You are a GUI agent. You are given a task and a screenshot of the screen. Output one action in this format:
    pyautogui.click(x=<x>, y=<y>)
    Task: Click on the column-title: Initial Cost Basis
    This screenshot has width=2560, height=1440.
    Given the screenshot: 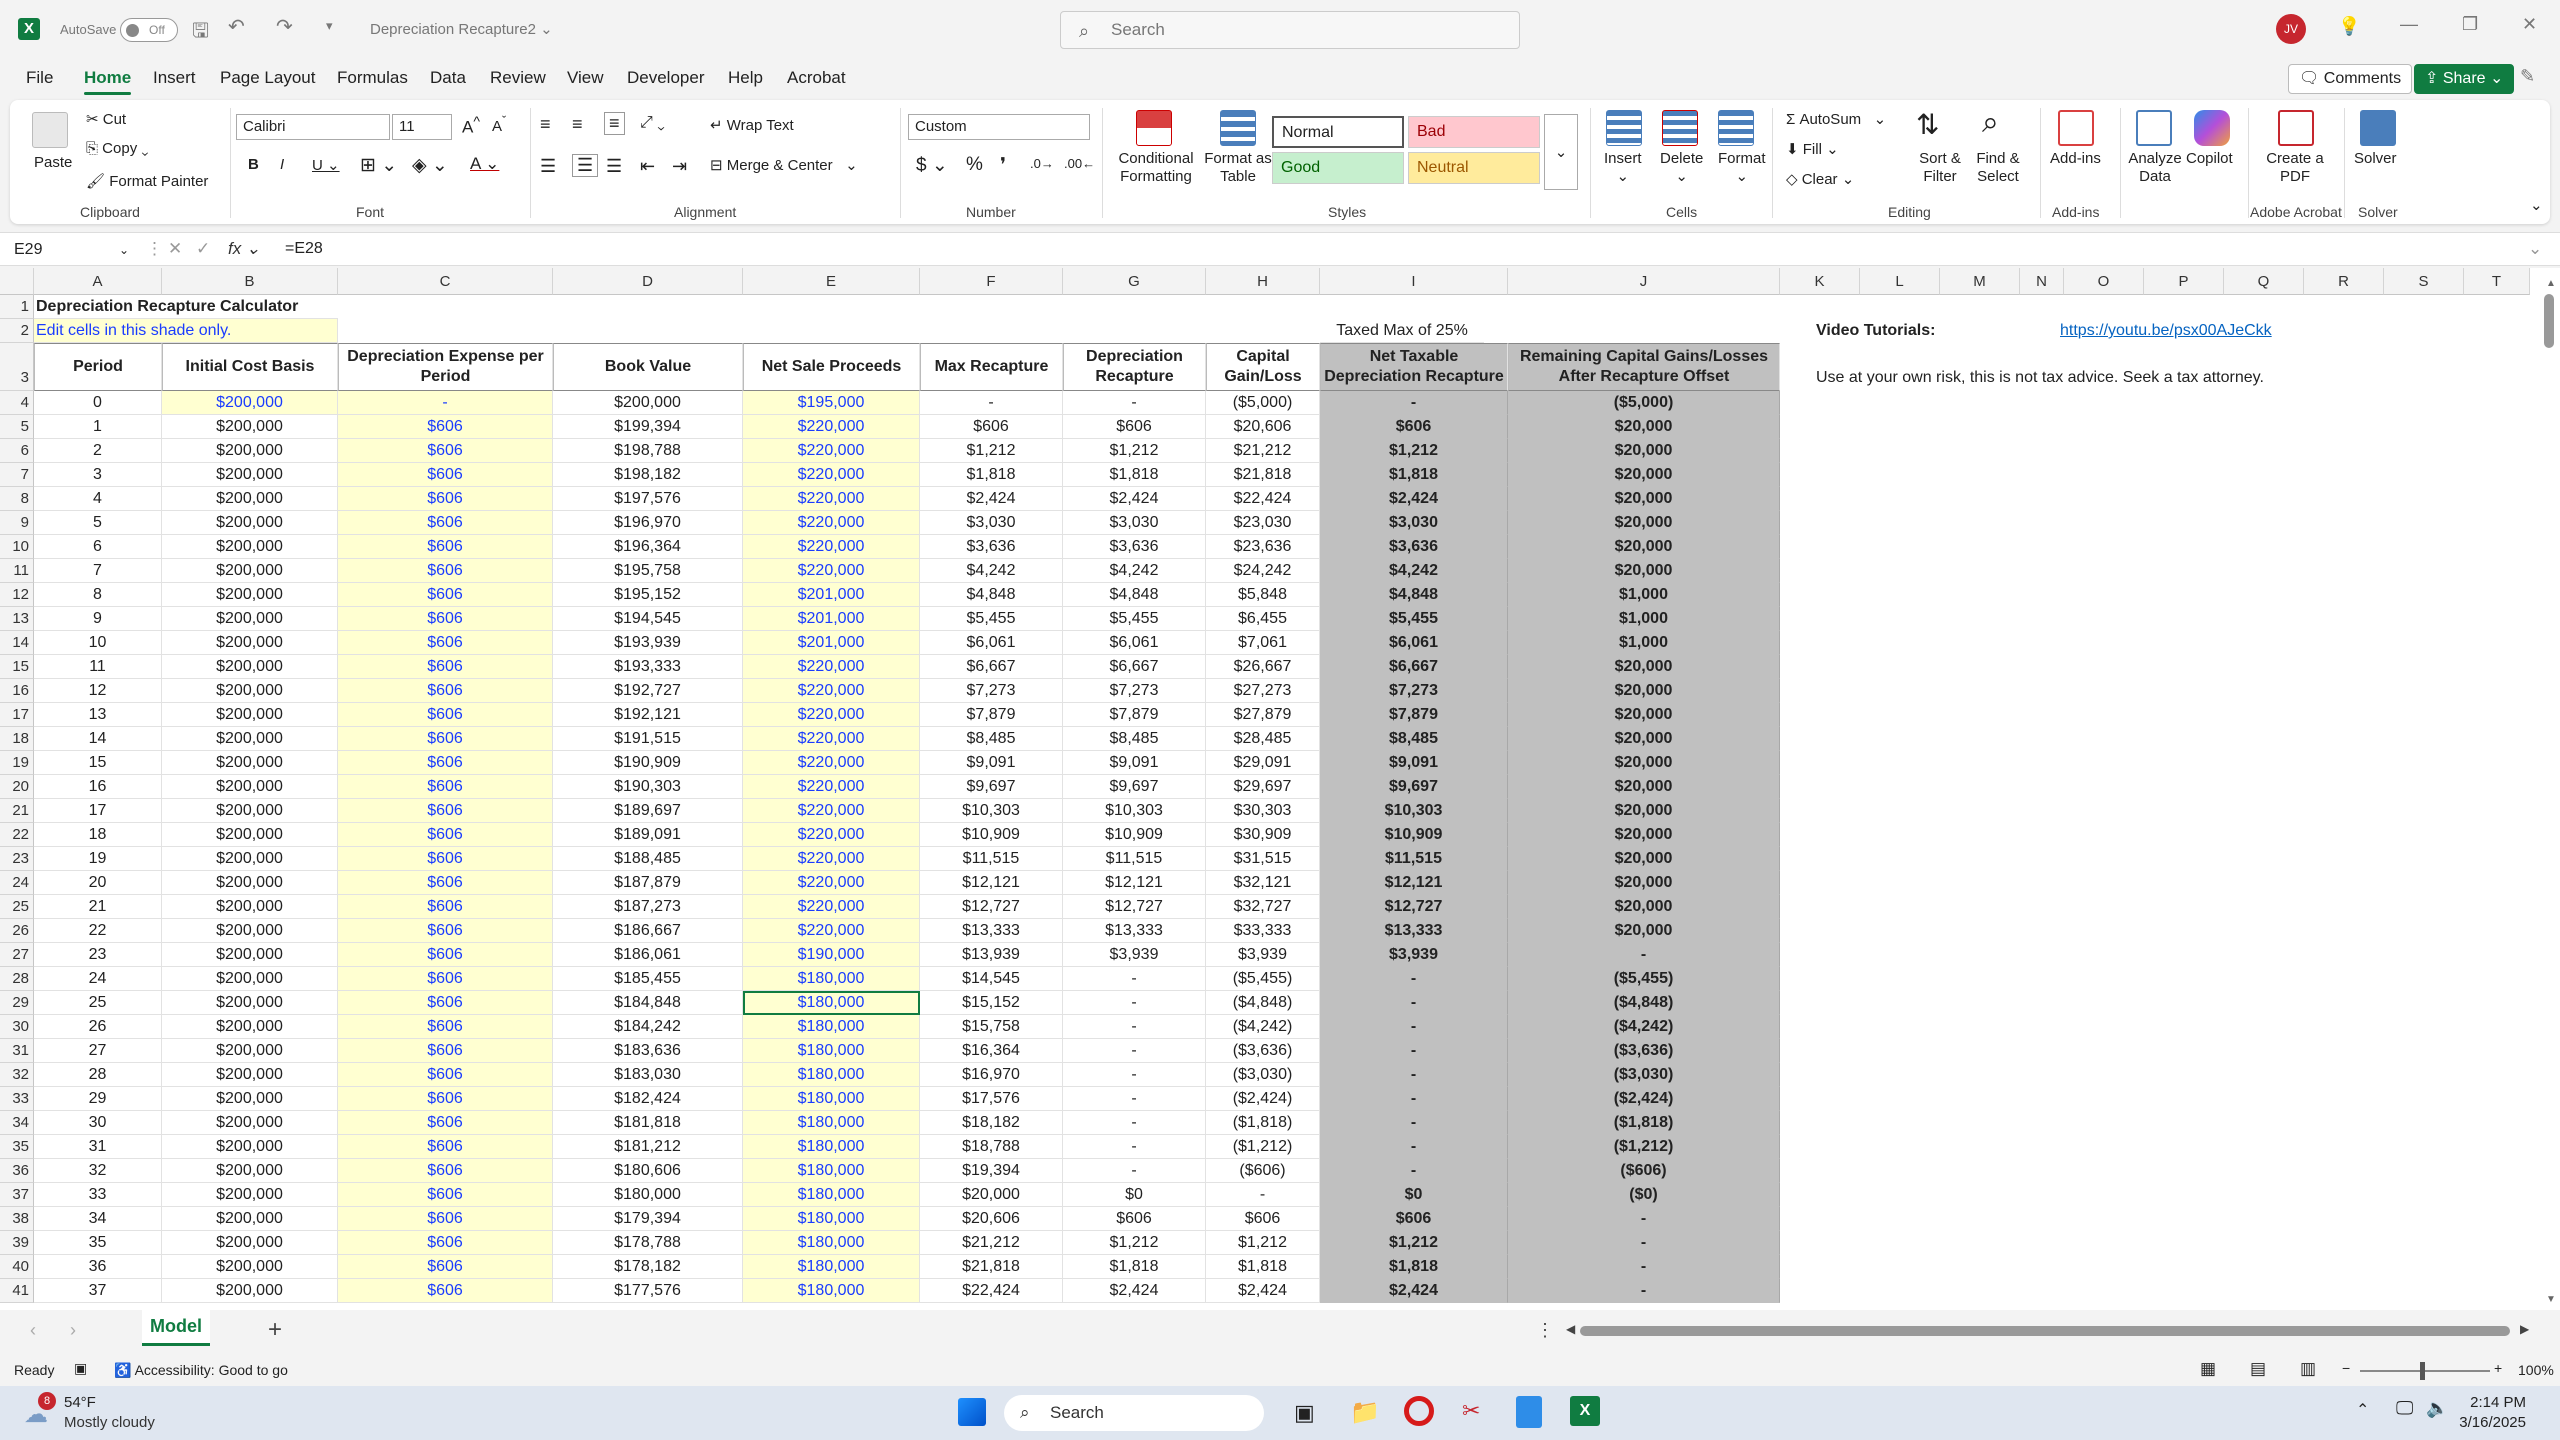 What is the action you would take?
    pyautogui.click(x=250, y=367)
    